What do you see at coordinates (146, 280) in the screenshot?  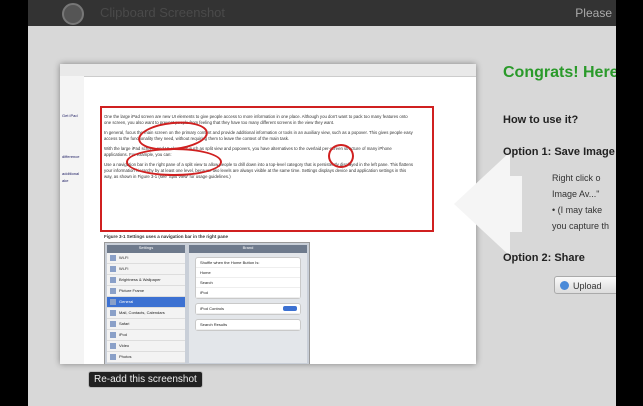 I see `settings-item: Brightness & Wallpaper` at bounding box center [146, 280].